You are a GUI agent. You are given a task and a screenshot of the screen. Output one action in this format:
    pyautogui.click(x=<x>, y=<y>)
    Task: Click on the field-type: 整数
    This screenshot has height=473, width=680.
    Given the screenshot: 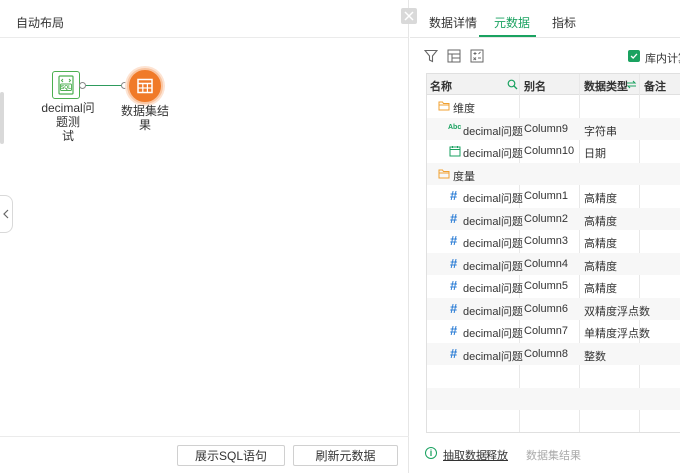 What is the action you would take?
    pyautogui.click(x=595, y=356)
    